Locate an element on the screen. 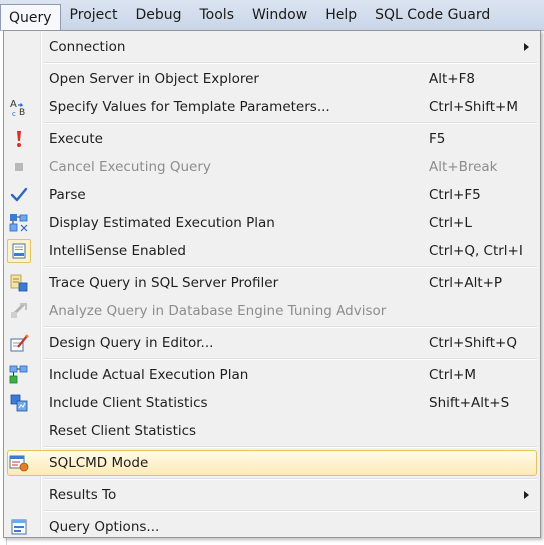 The height and width of the screenshot is (545, 544). menu-item-label: Parse is located at coordinates (67, 195).